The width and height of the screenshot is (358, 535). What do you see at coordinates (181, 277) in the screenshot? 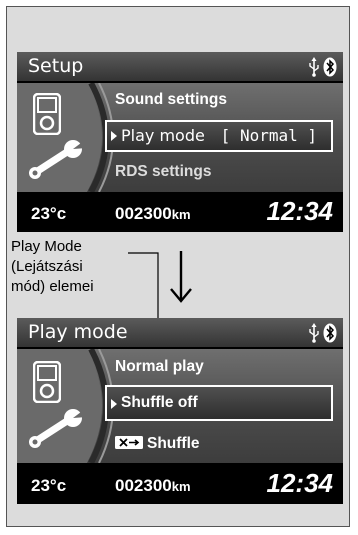
I see `down-arrow-icon` at bounding box center [181, 277].